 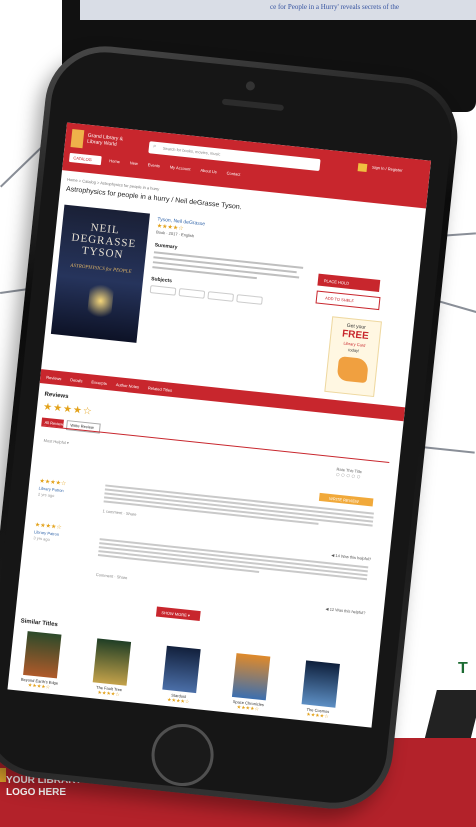 I want to click on site-name: Grand Library & Library World, so click(x=107, y=141).